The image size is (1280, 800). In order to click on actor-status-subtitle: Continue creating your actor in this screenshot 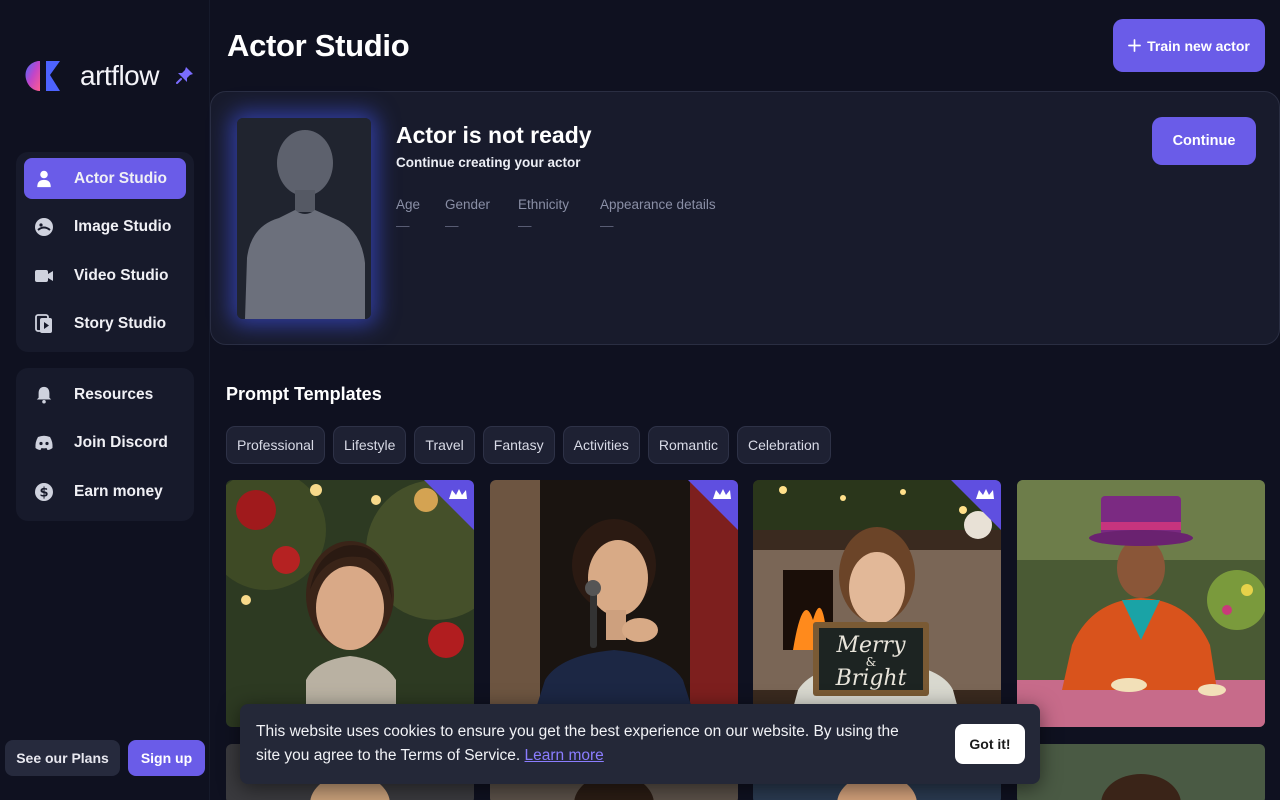, I will do `click(488, 162)`.